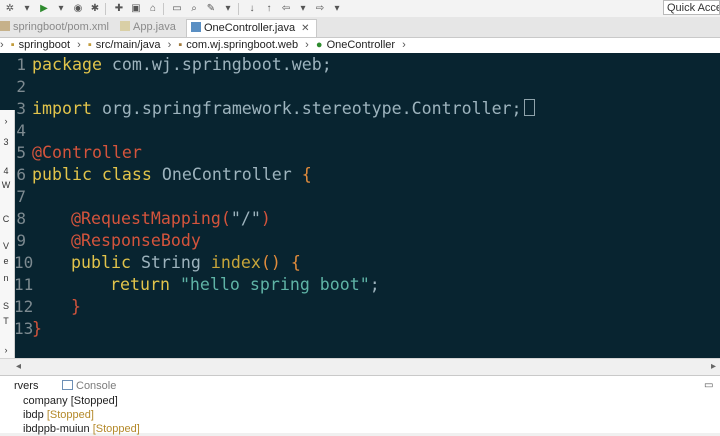 This screenshot has width=720, height=436. I want to click on server-item: company [Stopped], so click(70, 401).